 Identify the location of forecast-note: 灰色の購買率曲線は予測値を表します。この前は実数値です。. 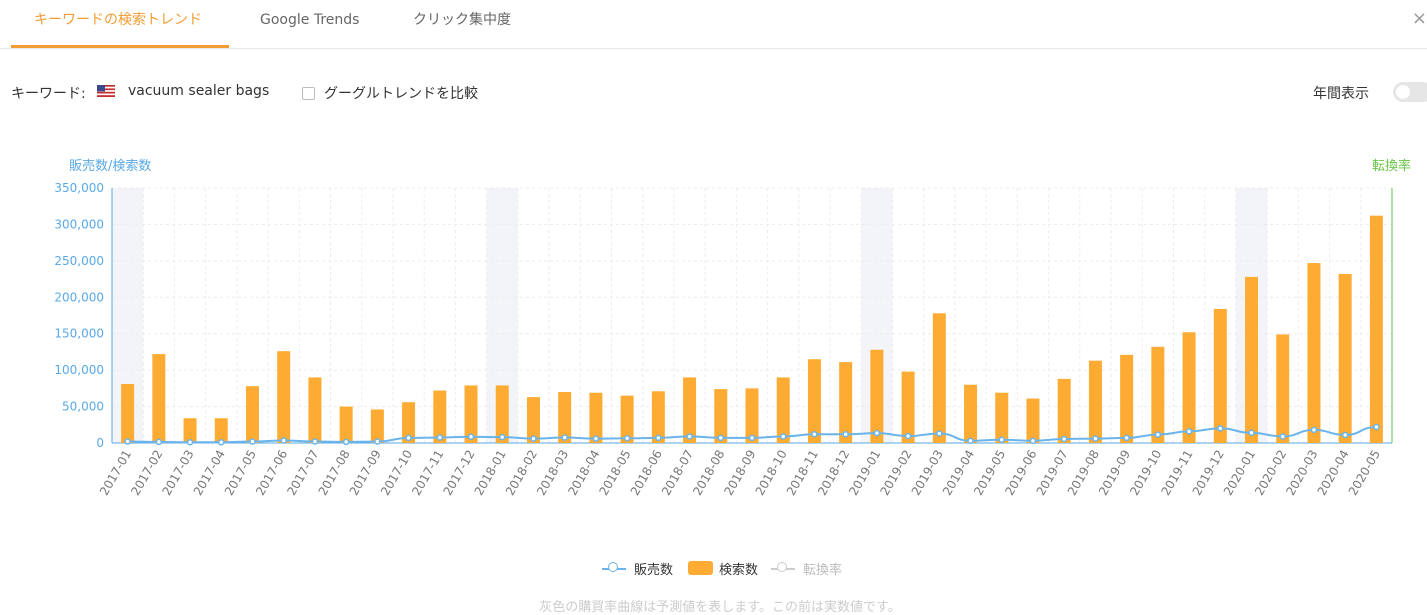
(720, 607).